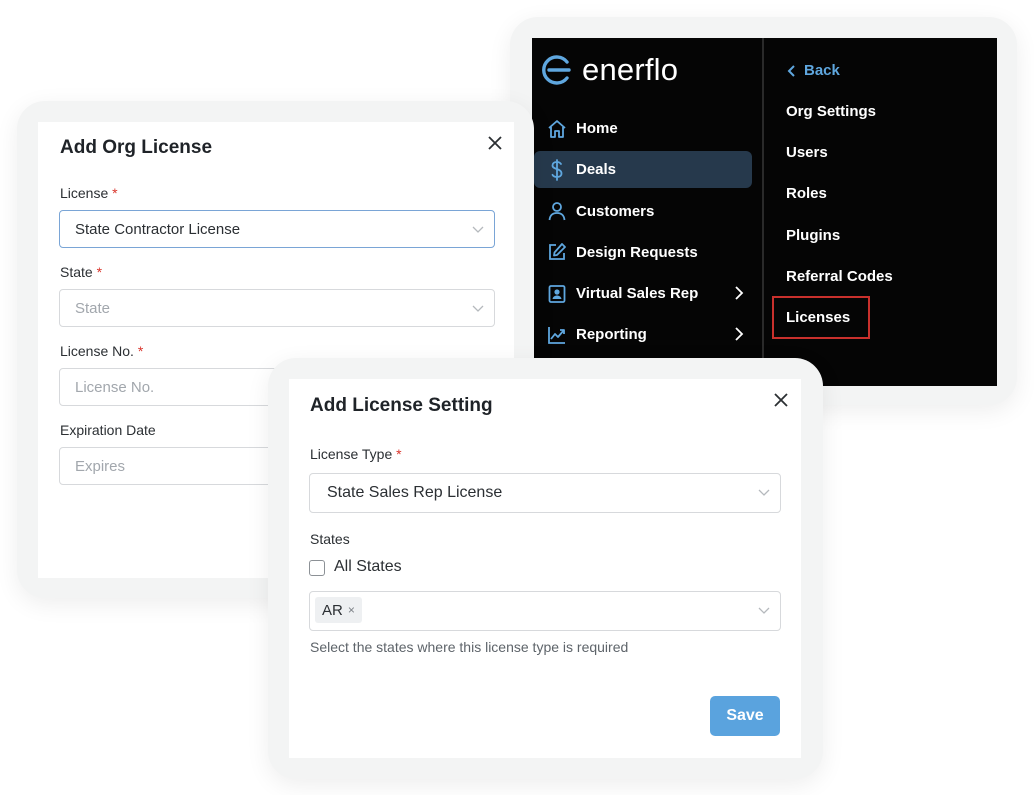  I want to click on state-label: State *, so click(81, 272).